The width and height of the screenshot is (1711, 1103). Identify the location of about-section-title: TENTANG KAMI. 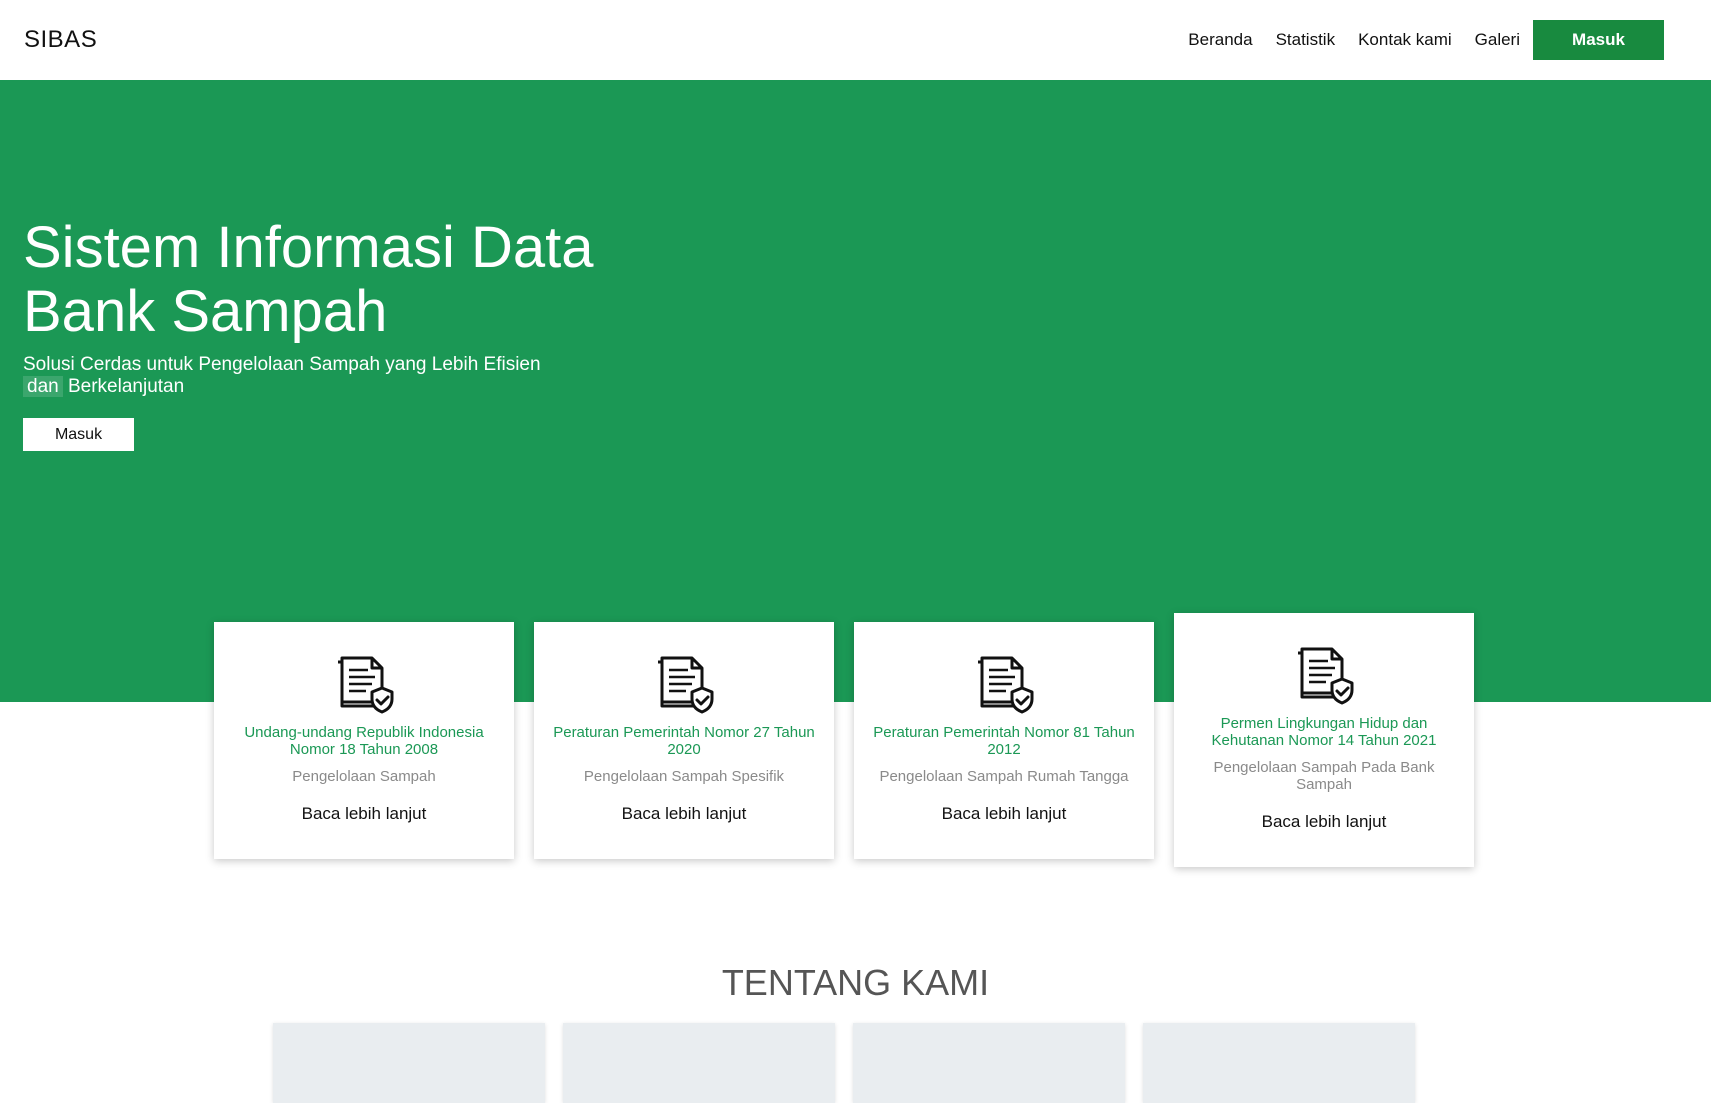
(855, 982).